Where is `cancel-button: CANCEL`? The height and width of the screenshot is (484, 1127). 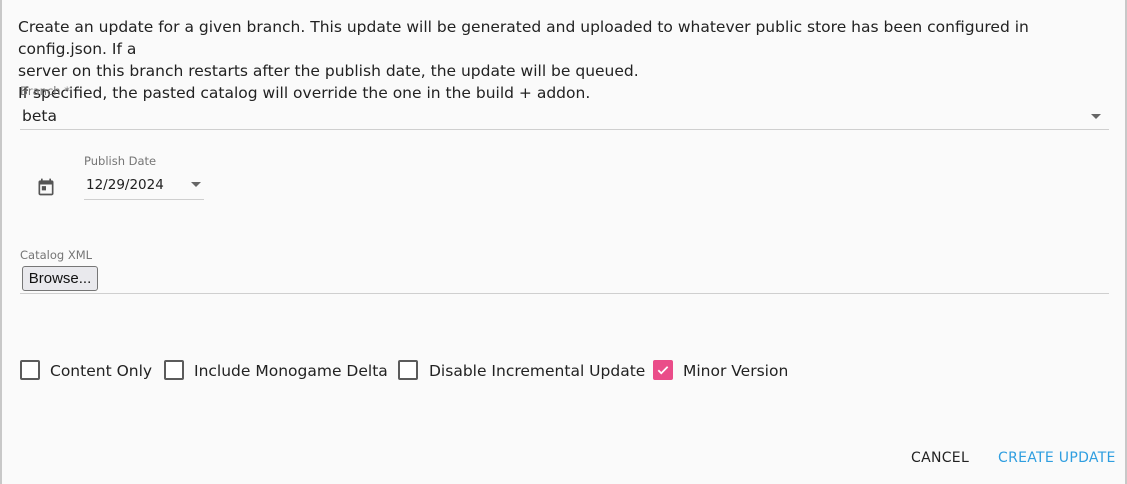
cancel-button: CANCEL is located at coordinates (940, 458).